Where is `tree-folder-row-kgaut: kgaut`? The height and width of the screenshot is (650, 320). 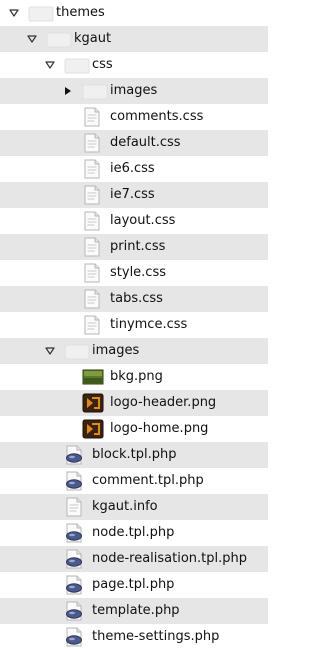 tree-folder-row-kgaut: kgaut is located at coordinates (134, 39).